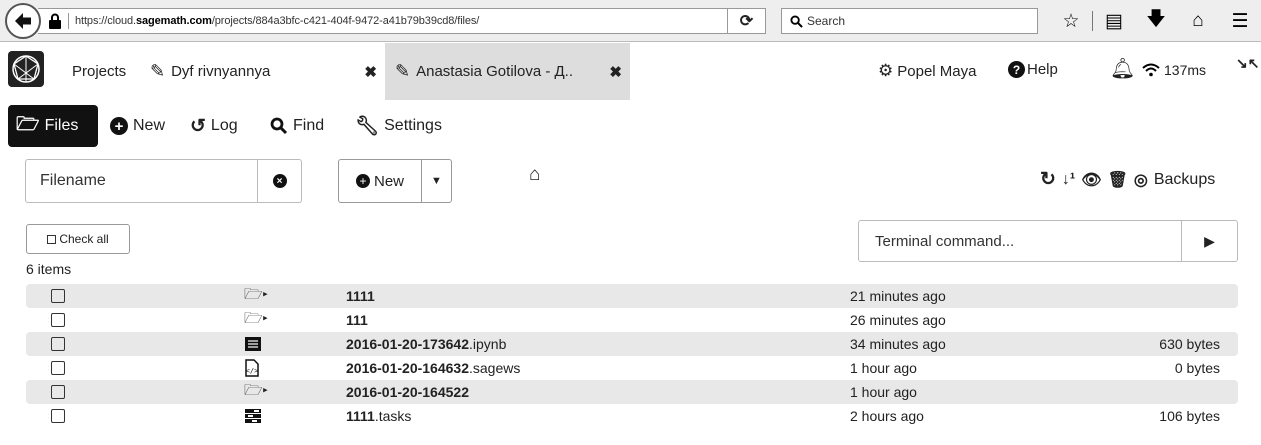 The height and width of the screenshot is (445, 1261). Describe the element at coordinates (632, 416) in the screenshot. I see `list-item: 1111.tasks 2 hours ago 106 bytes` at that location.